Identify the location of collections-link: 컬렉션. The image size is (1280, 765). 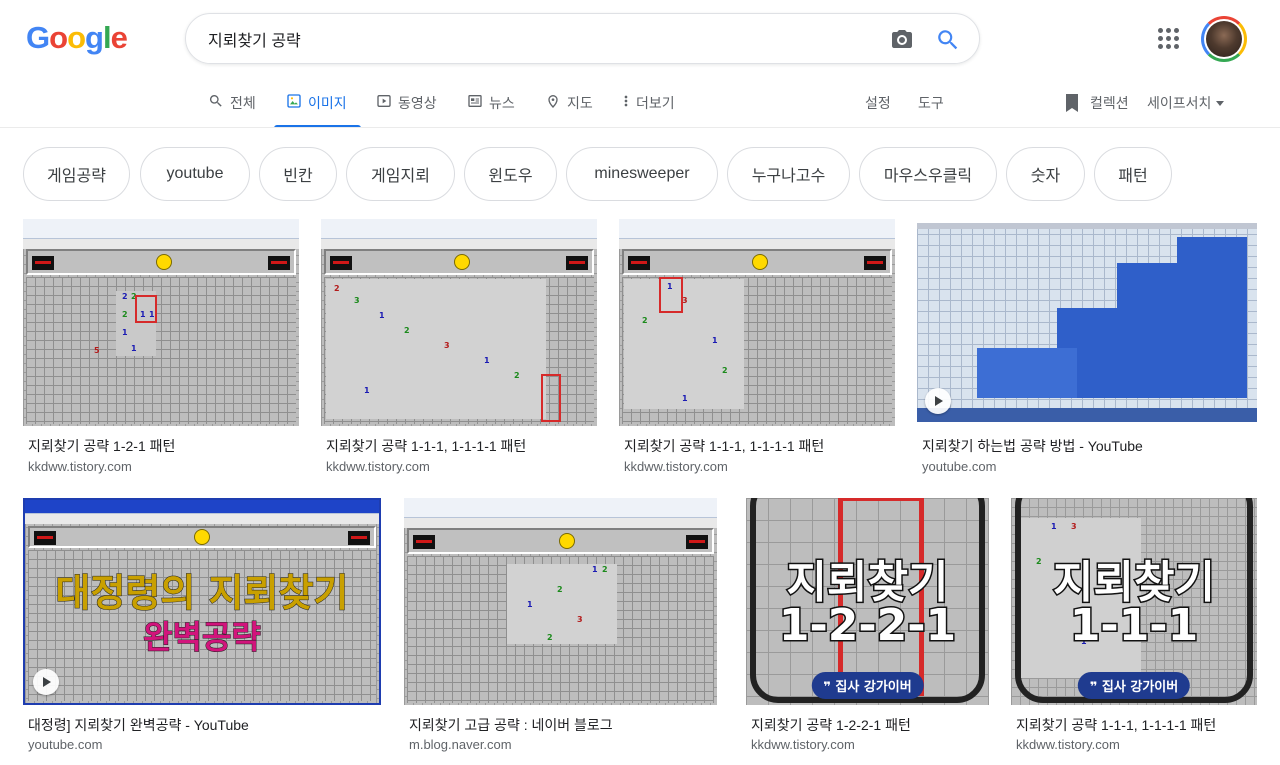
(1096, 103).